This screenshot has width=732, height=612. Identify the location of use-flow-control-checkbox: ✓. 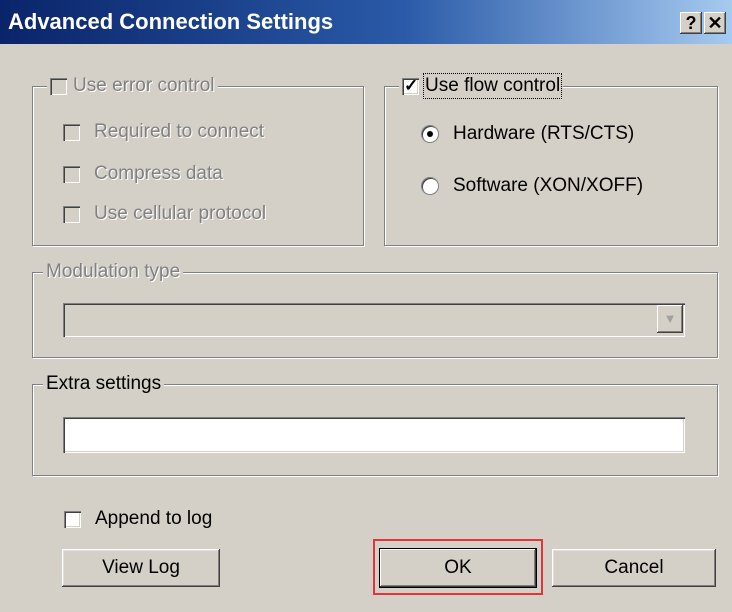
(410, 85).